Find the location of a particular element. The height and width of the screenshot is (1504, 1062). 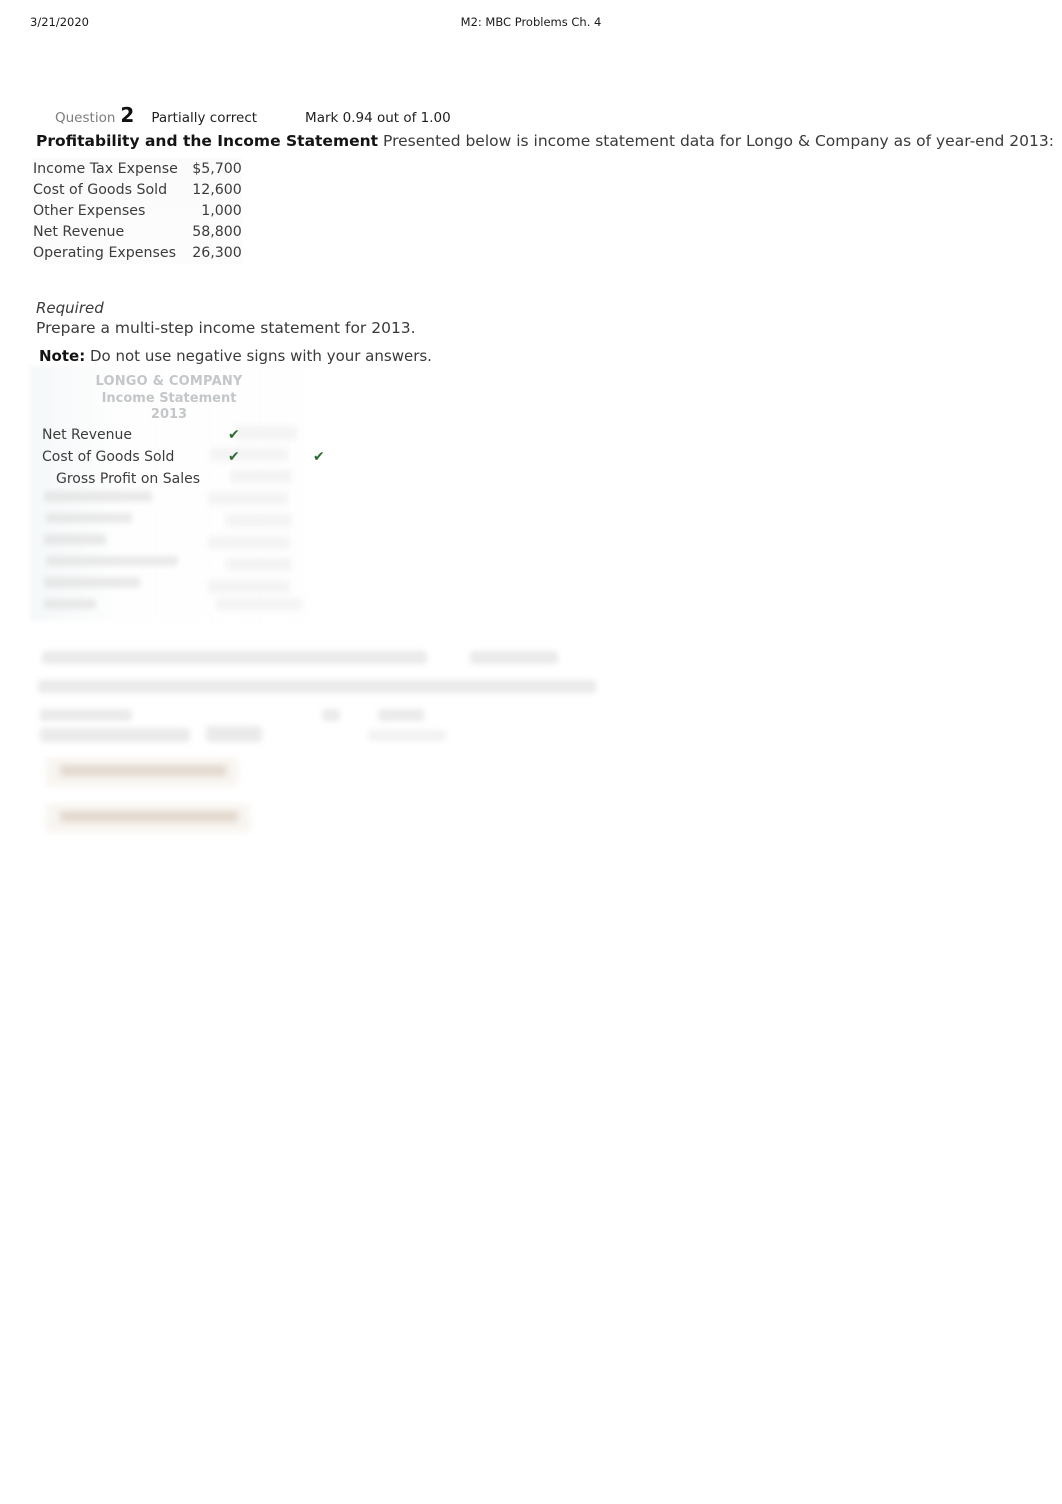

given-row-label: Operating Expenses is located at coordinates (105, 253).